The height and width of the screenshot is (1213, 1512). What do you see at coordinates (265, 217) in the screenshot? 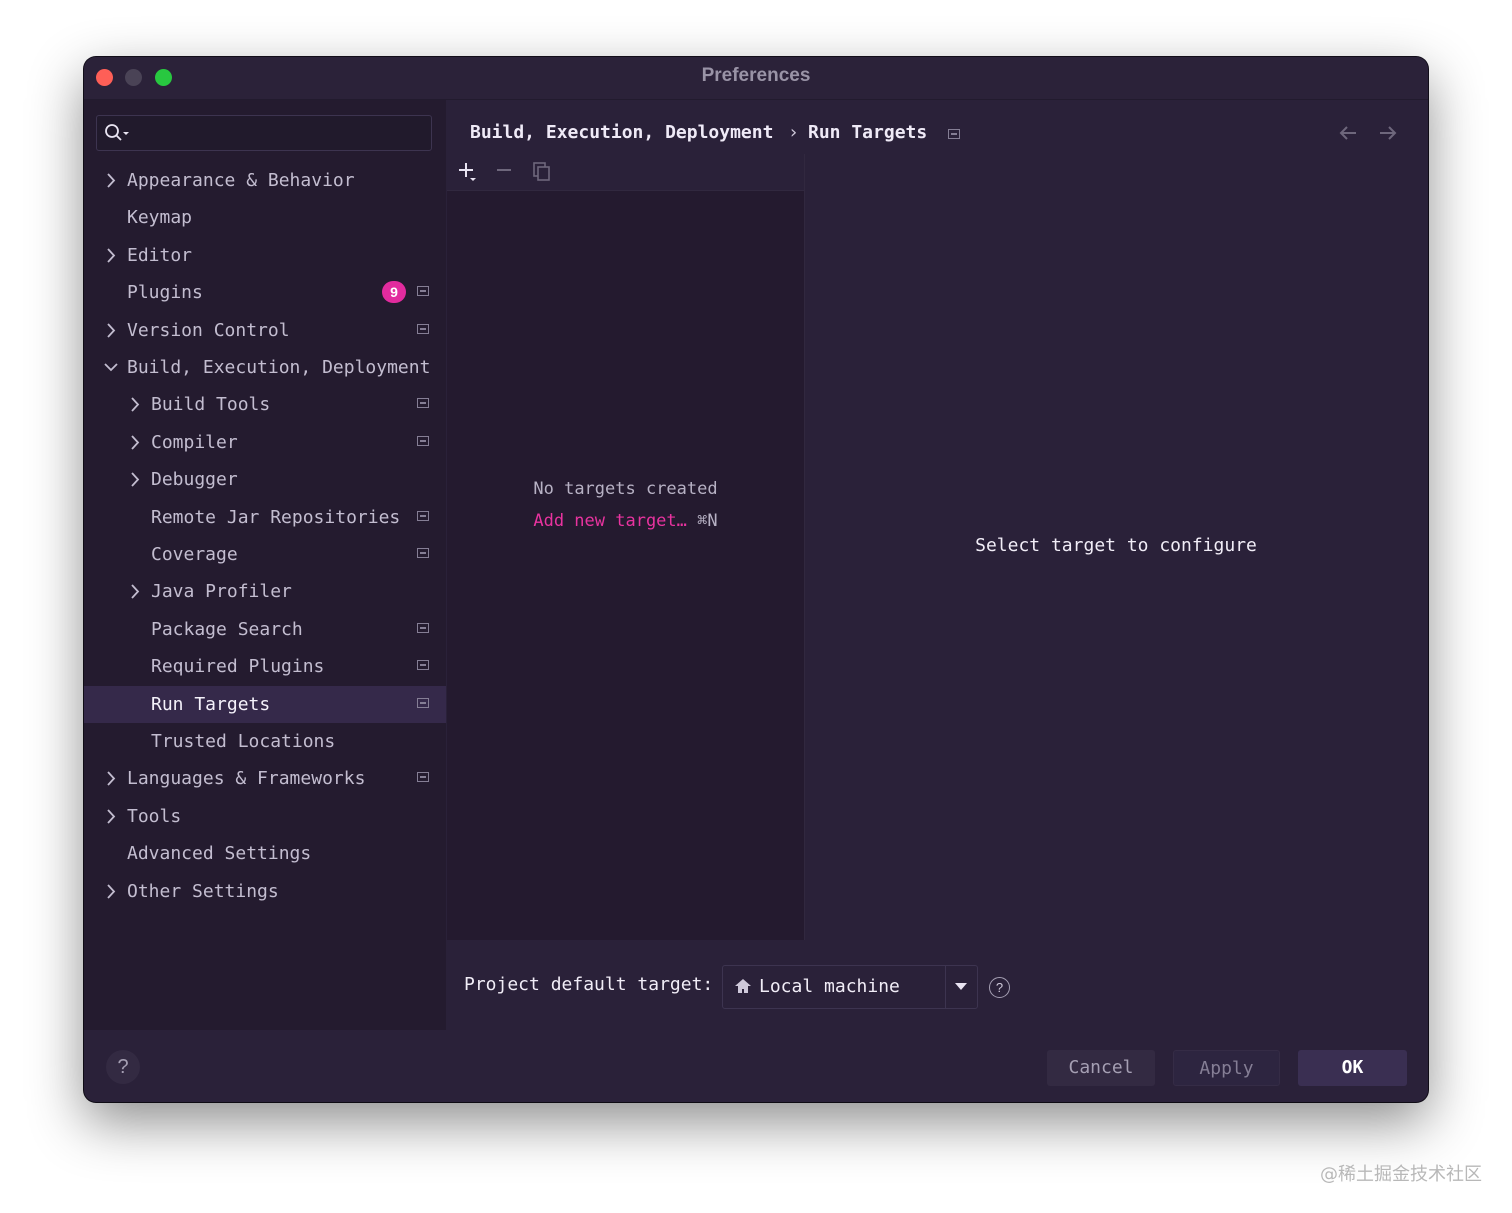
I see `sidebar-item: Keymap` at bounding box center [265, 217].